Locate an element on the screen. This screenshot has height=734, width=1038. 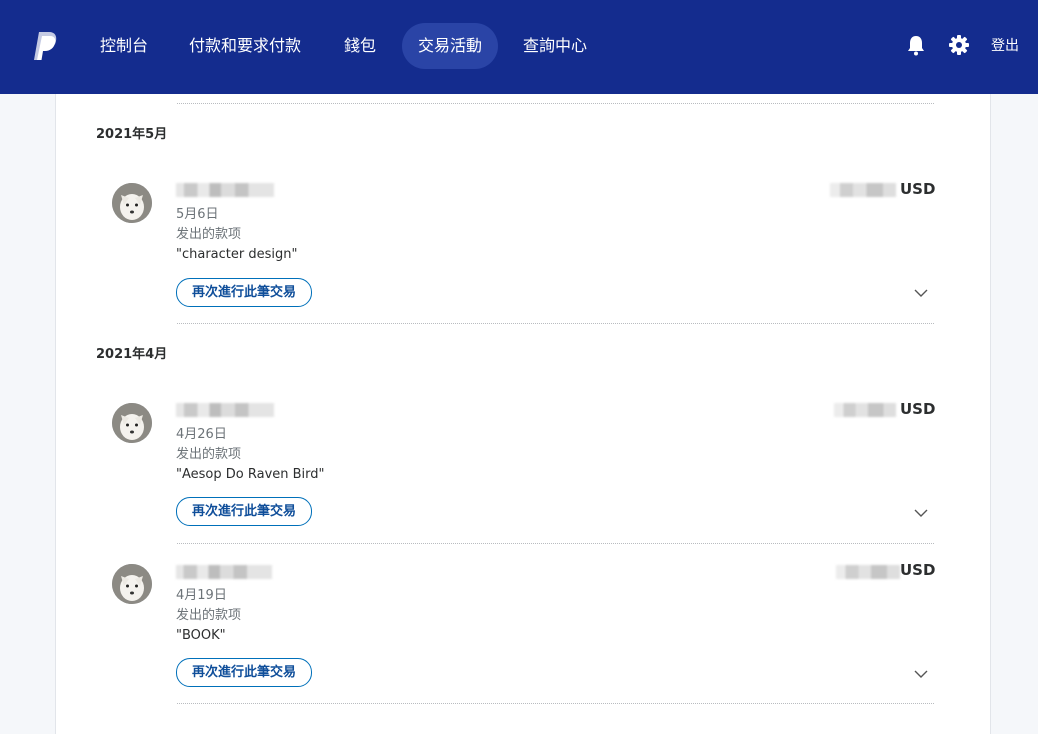
top-navigation-bar: 控制台 付款和要求付款 錢包 交易活動 查詢中心 登出 is located at coordinates (519, 47).